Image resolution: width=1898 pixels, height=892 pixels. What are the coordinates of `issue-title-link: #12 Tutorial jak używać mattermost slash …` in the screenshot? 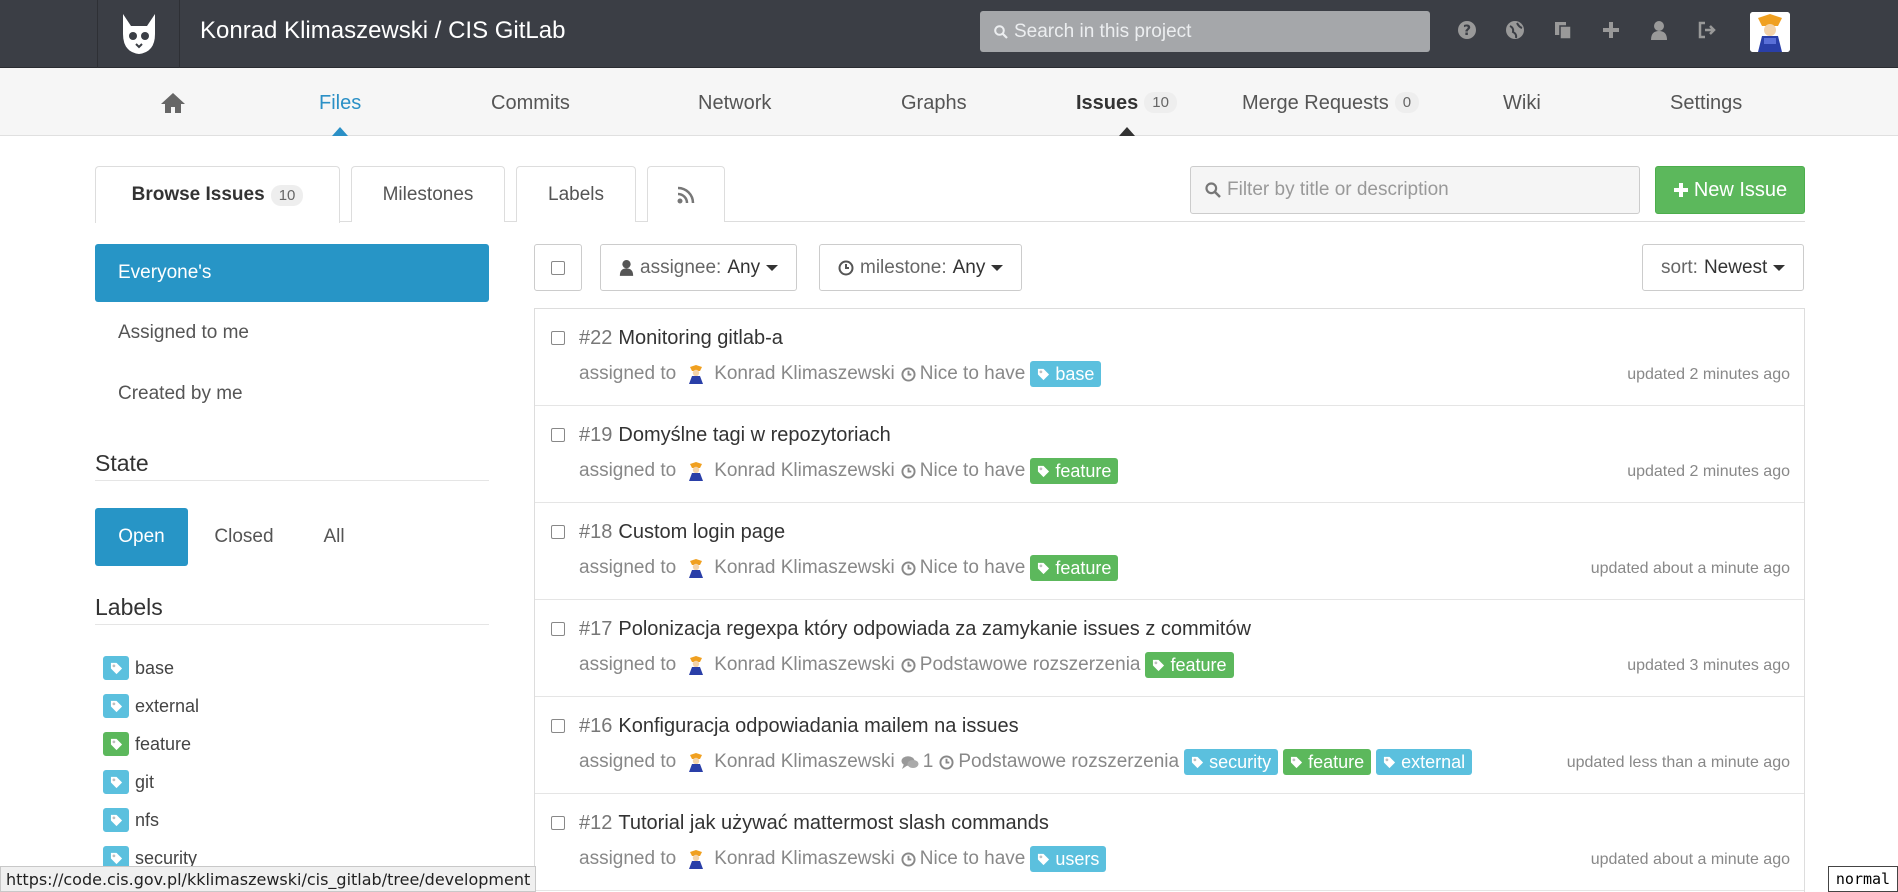 It's located at (814, 823).